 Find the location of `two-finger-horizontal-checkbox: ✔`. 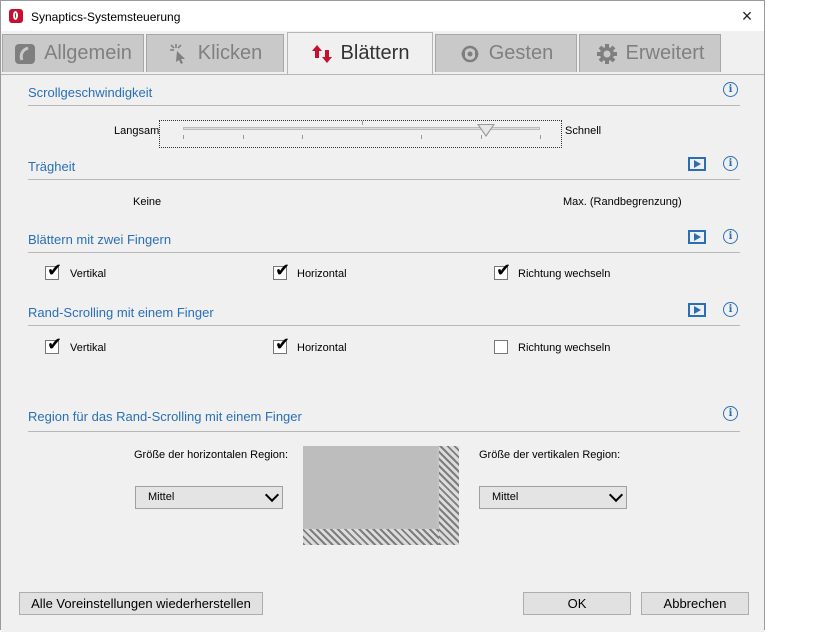

two-finger-horizontal-checkbox: ✔ is located at coordinates (281, 270).